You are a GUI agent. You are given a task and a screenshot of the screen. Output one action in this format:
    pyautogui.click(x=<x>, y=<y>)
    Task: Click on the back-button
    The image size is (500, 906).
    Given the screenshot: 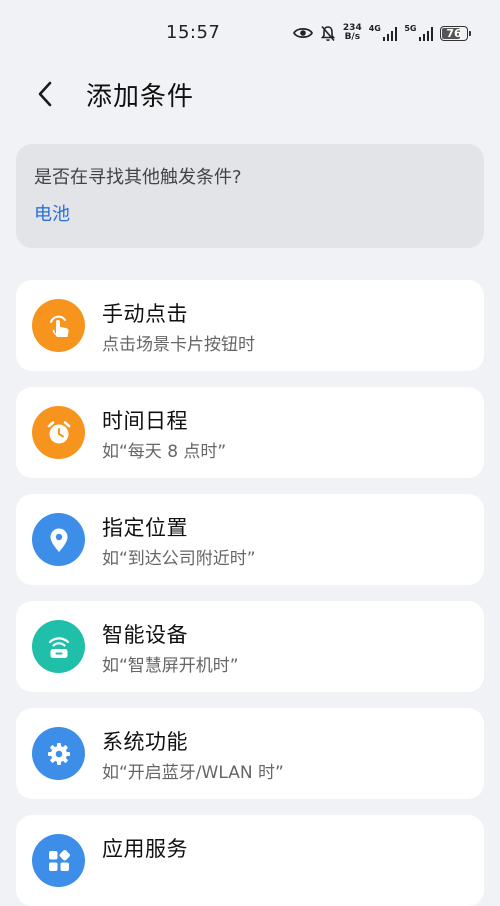 What is the action you would take?
    pyautogui.click(x=46, y=94)
    